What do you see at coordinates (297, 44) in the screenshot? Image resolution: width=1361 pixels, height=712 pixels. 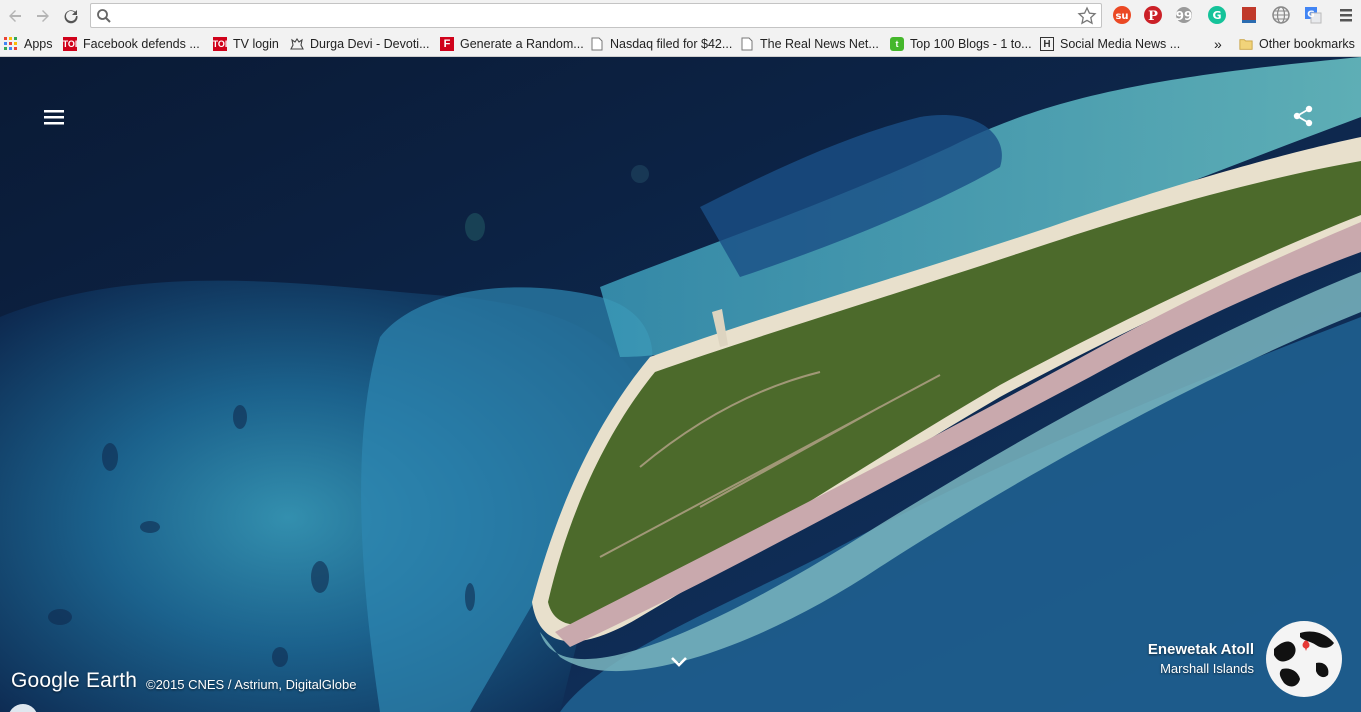 I see `durga-icon` at bounding box center [297, 44].